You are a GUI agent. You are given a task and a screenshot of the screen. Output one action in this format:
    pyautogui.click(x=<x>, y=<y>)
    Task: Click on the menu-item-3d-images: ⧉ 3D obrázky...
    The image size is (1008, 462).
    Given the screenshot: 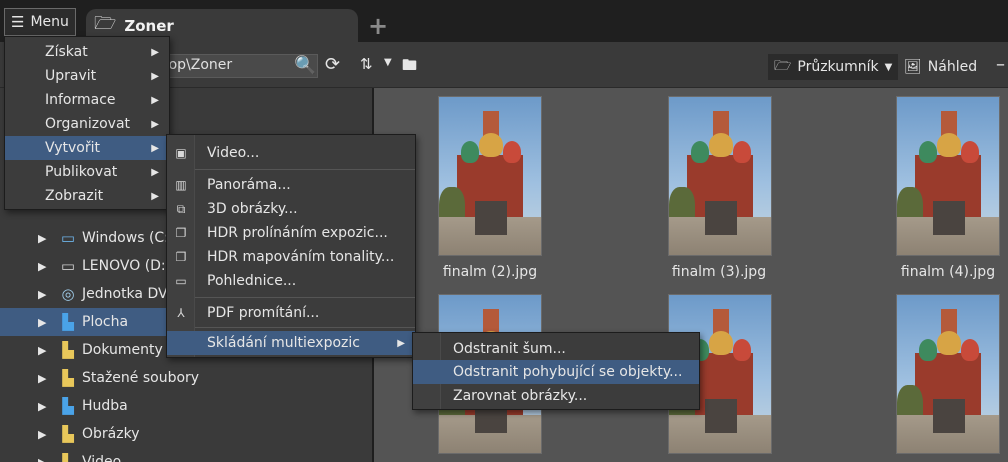 What is the action you would take?
    pyautogui.click(x=291, y=209)
    